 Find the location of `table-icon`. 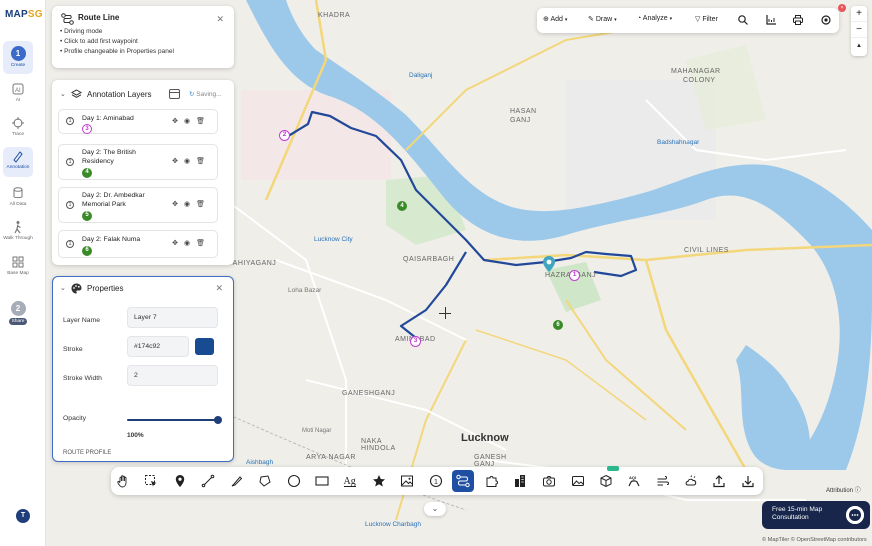

table-icon is located at coordinates (174, 94).